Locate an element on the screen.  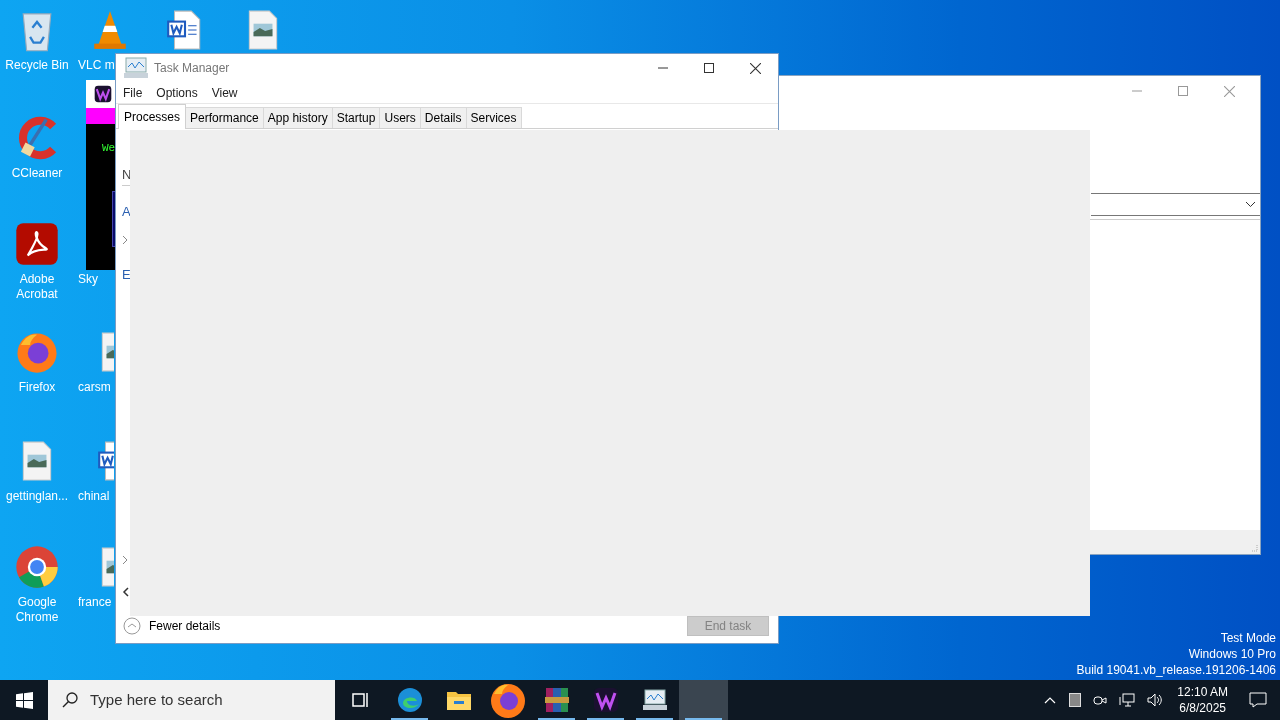
speaker-icon is located at coordinates (1155, 700).